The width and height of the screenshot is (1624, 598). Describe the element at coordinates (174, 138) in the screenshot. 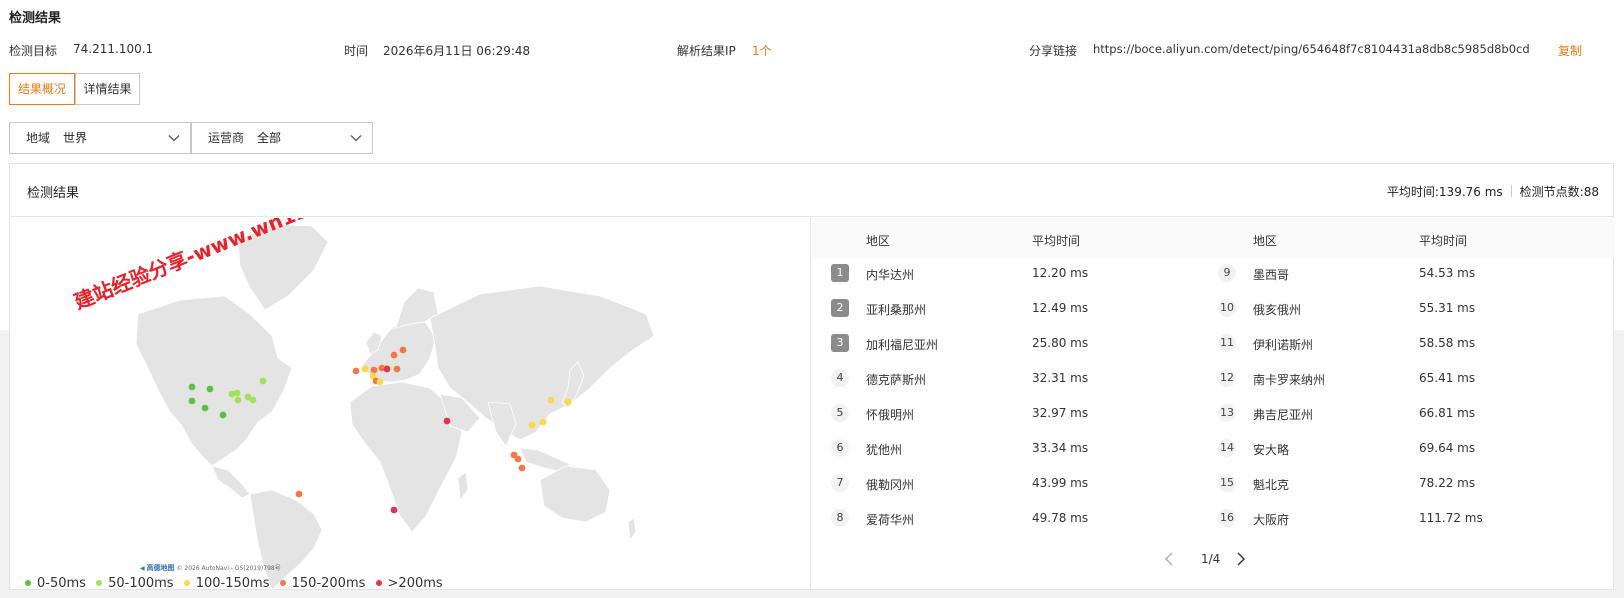

I see `chevron-down-icon` at that location.